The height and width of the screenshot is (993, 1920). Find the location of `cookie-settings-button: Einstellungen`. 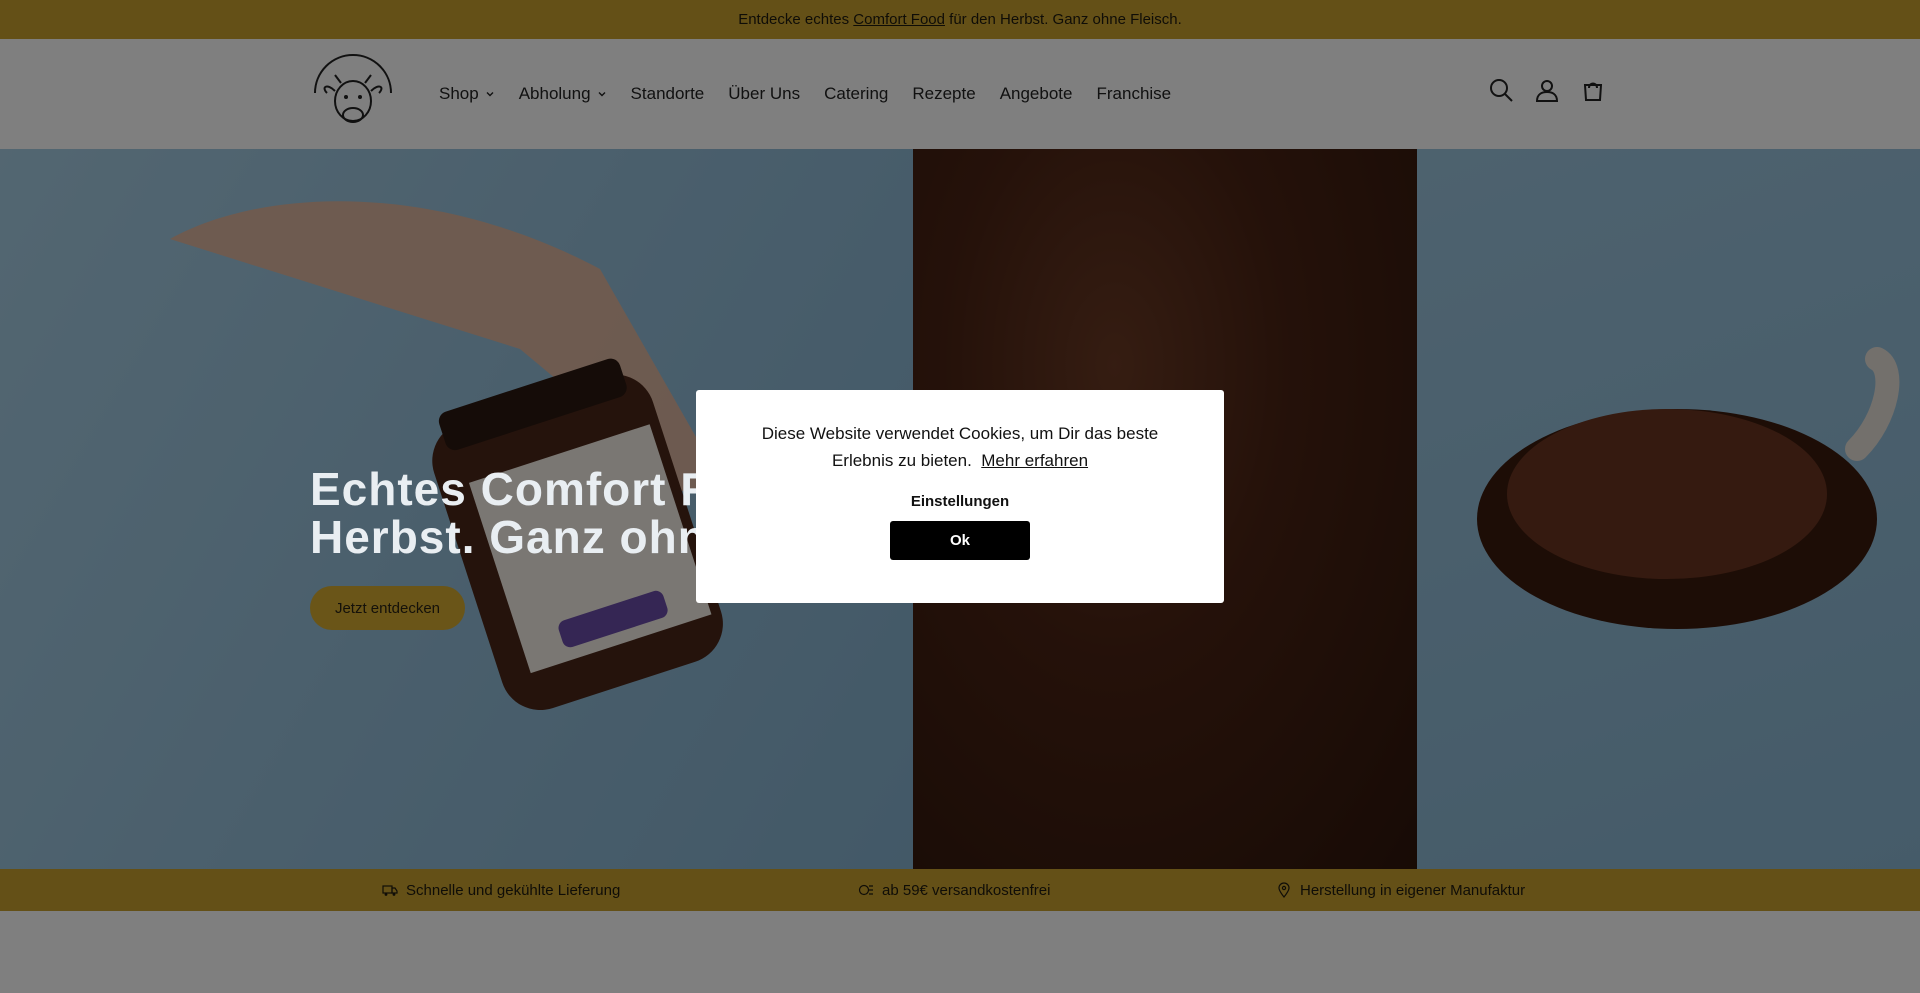

cookie-settings-button: Einstellungen is located at coordinates (960, 501).